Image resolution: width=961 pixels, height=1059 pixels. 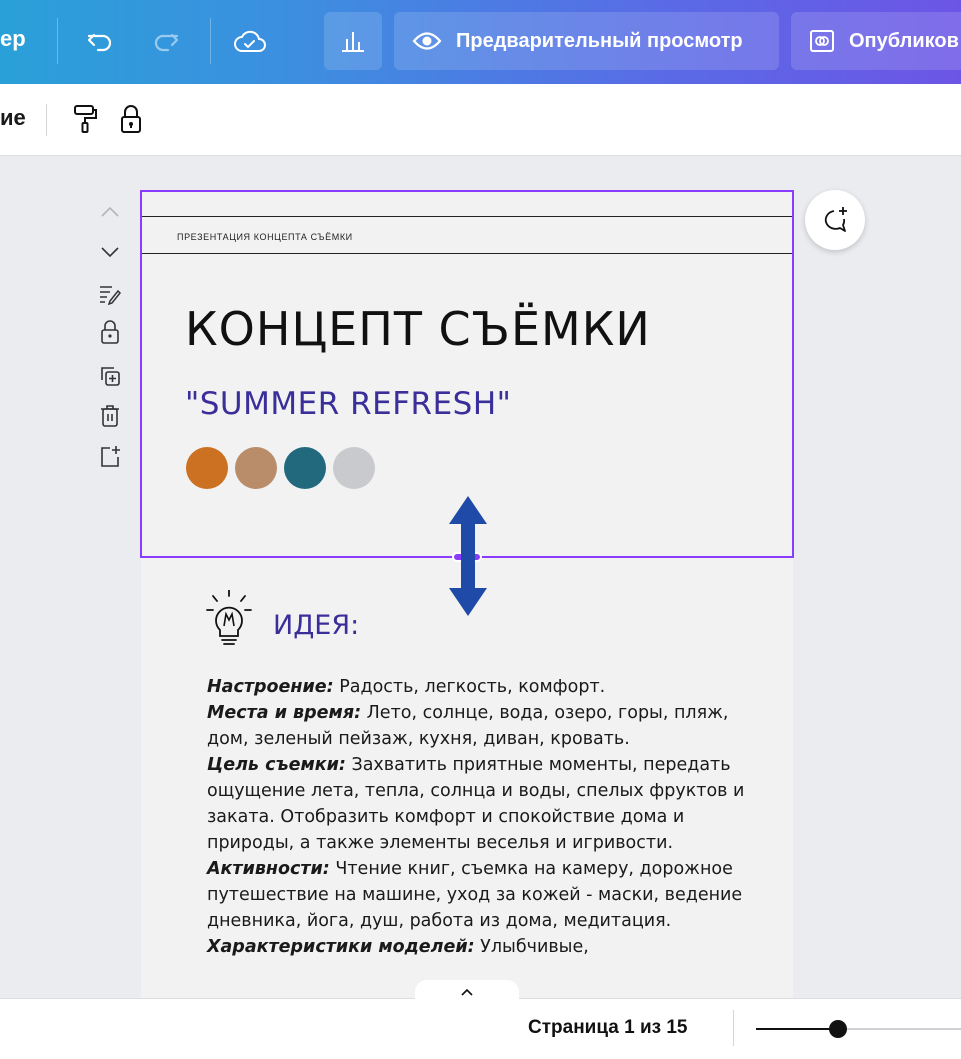 I want to click on toolbar-fragment-label: ие, so click(x=13, y=118).